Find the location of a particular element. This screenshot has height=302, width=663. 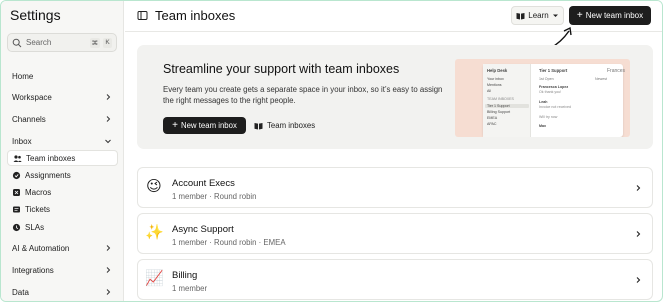

preview-item: Mentions is located at coordinates (494, 85).